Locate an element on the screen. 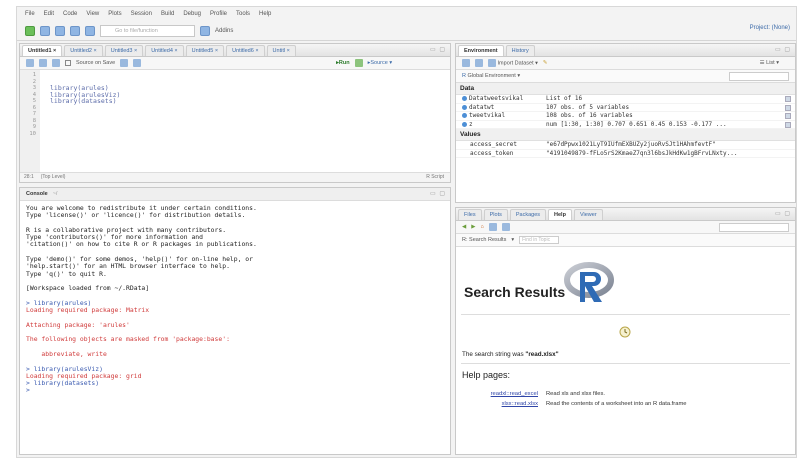 The image size is (803, 463). menu-item-view: View is located at coordinates (92, 14).